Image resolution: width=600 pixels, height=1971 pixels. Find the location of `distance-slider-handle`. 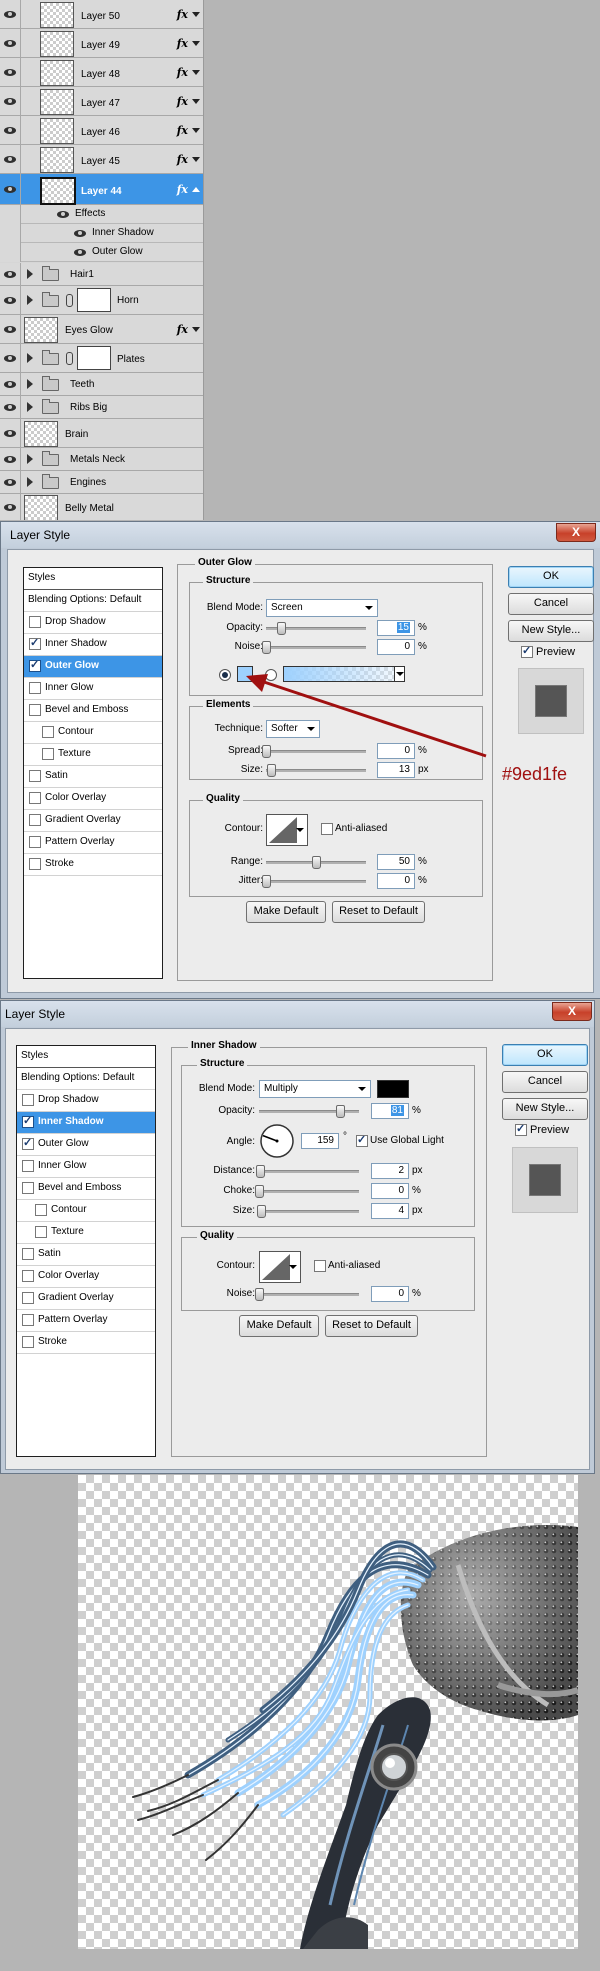

distance-slider-handle is located at coordinates (260, 1171).